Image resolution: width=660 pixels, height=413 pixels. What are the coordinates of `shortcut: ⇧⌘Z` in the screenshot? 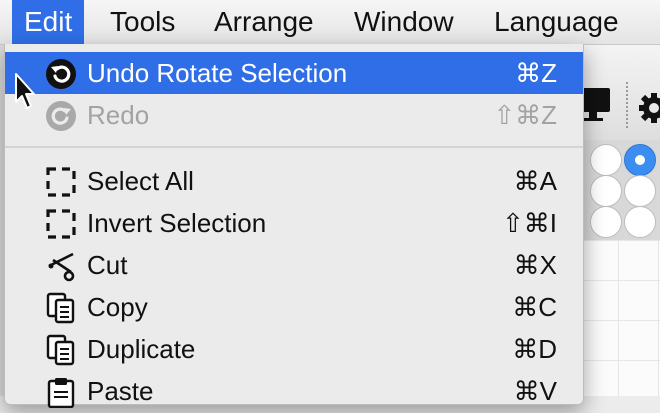 It's located at (525, 115).